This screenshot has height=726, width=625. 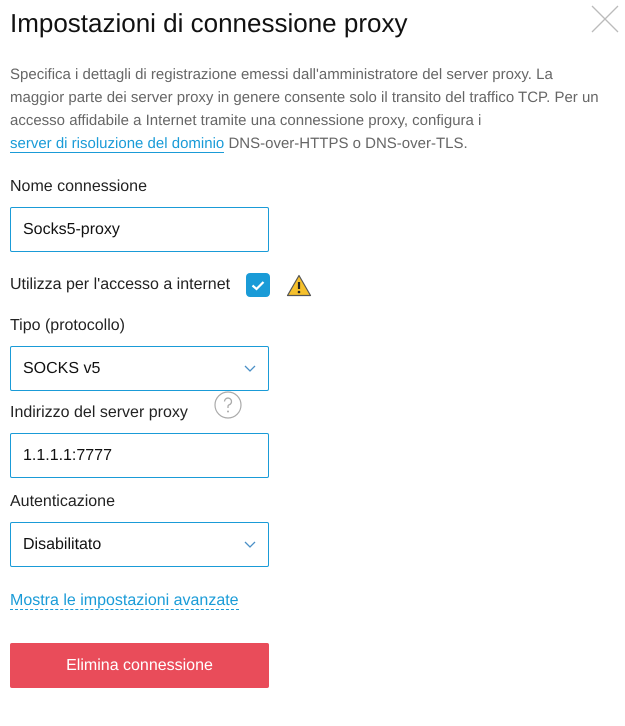 What do you see at coordinates (139, 545) in the screenshot?
I see `select-field: Disabilitato` at bounding box center [139, 545].